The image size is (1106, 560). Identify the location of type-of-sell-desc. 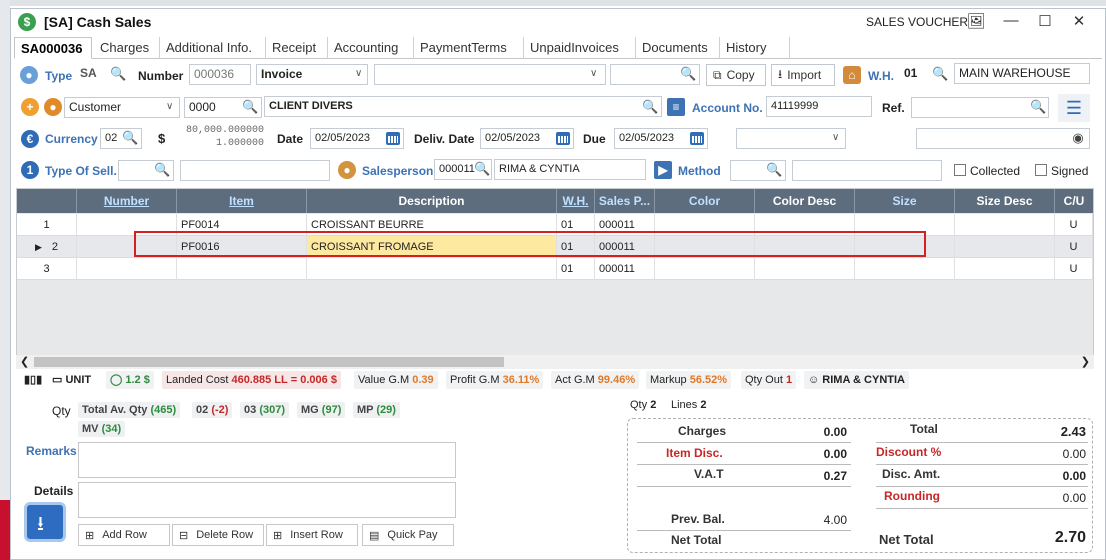
(255, 170).